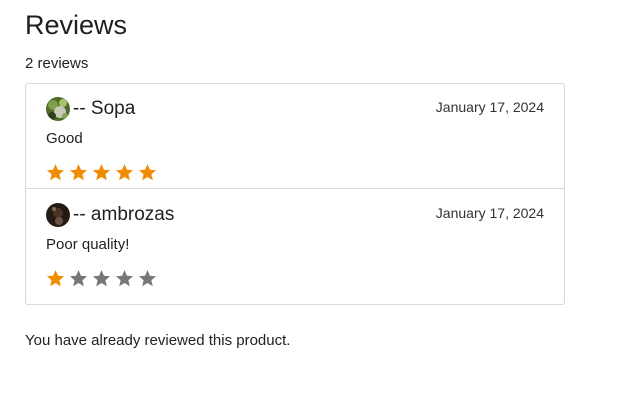  I want to click on review-text: Good, so click(64, 138).